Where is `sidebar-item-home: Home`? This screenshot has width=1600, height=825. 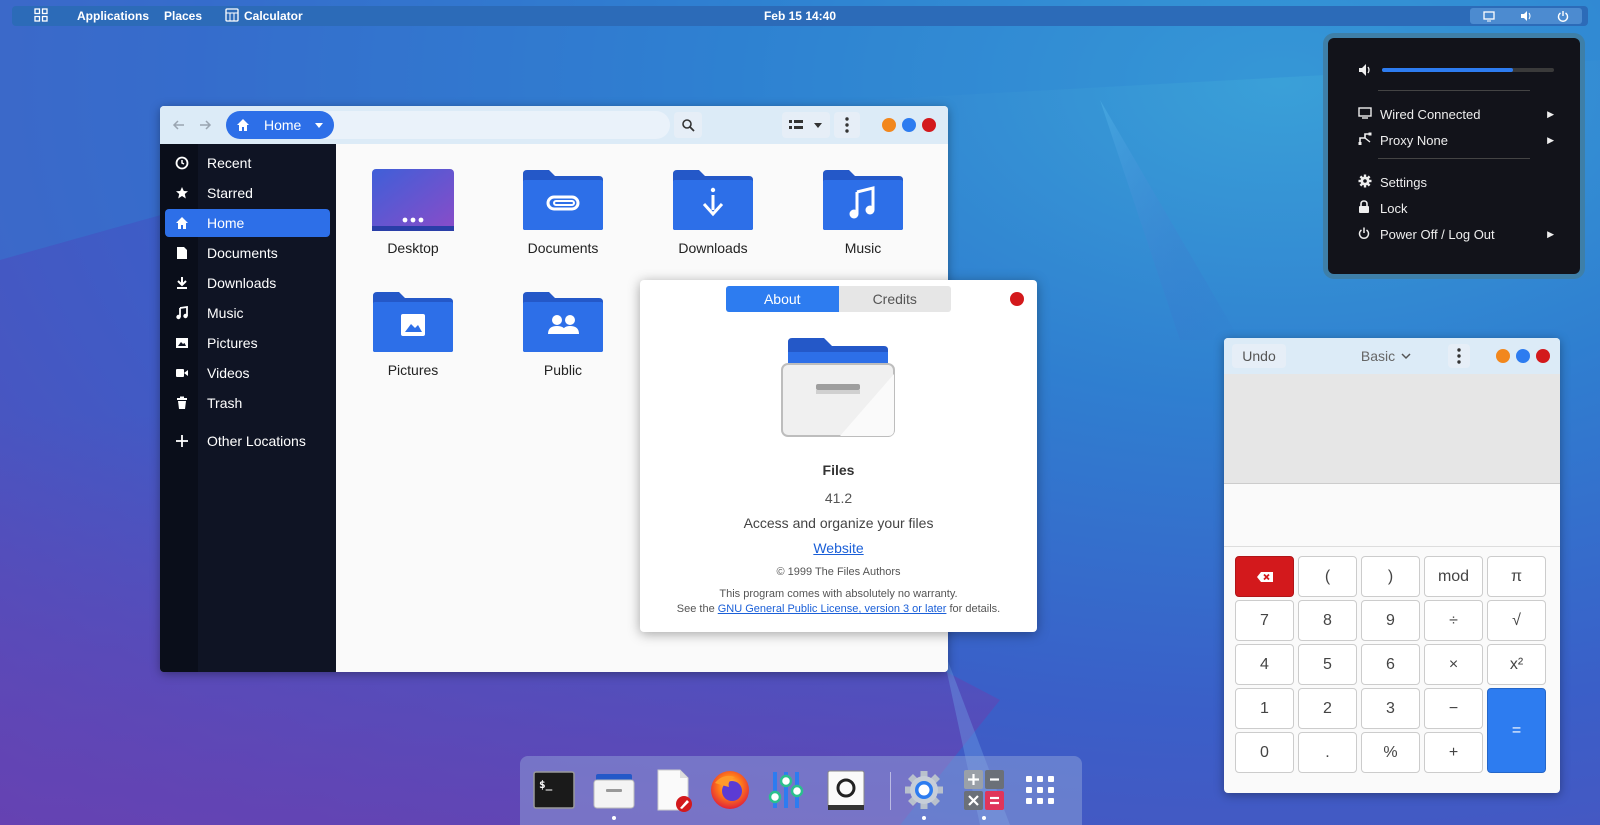 sidebar-item-home: Home is located at coordinates (247, 223).